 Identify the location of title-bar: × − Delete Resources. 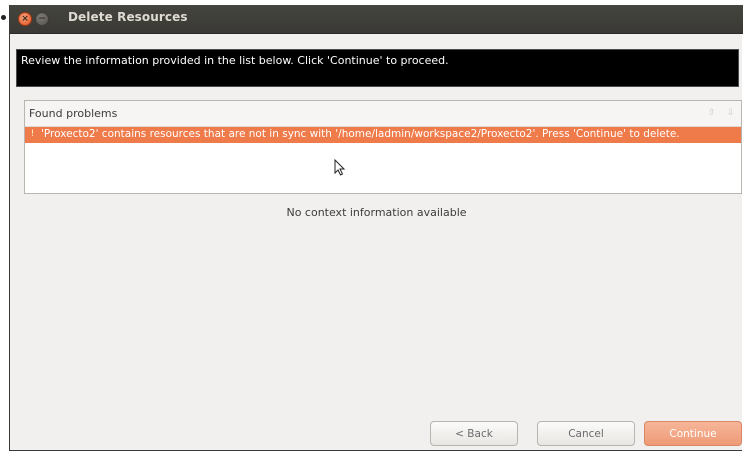
(376, 19).